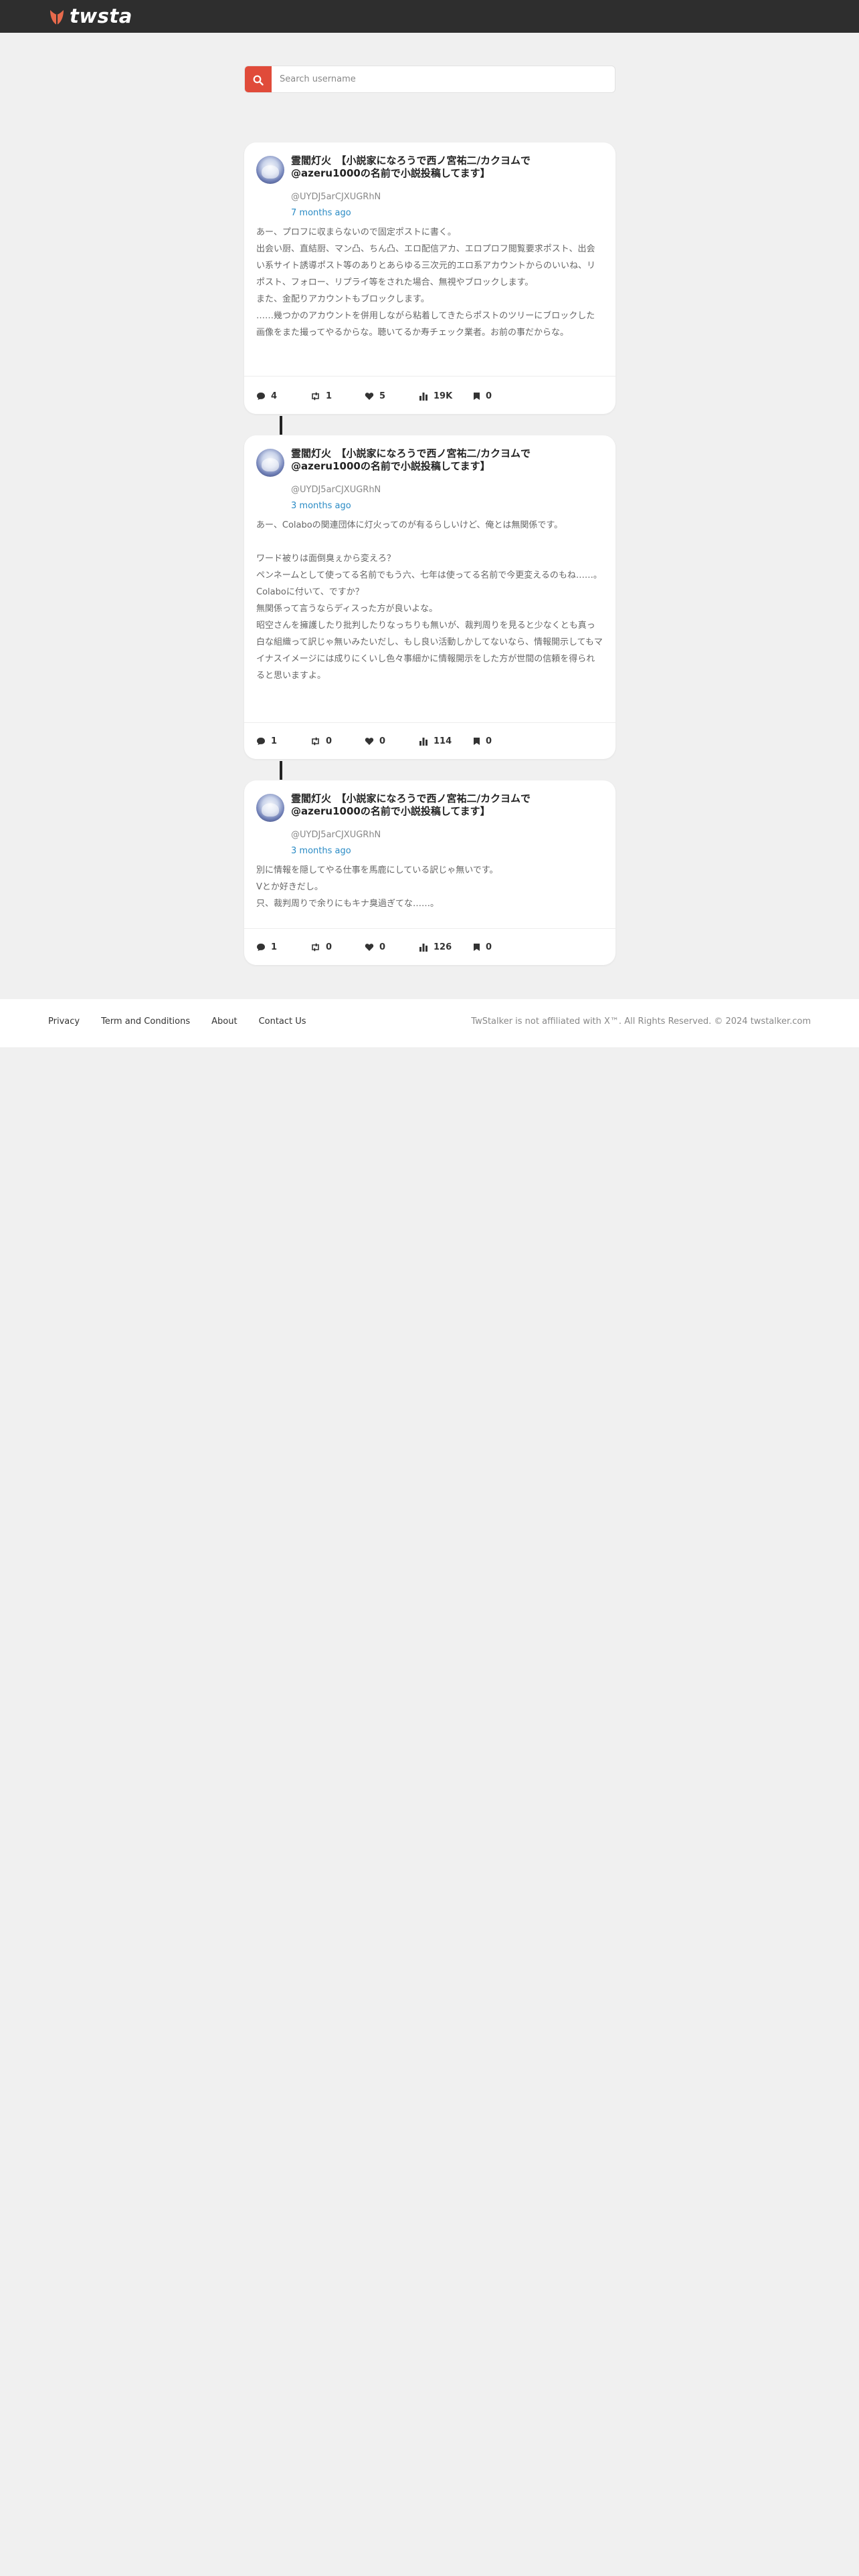 This screenshot has height=2576, width=859. I want to click on footer-link-about: About, so click(224, 1022).